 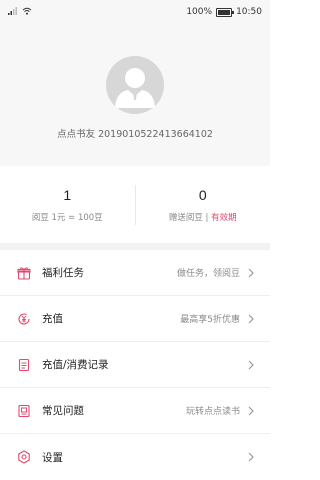 What do you see at coordinates (135, 88) in the screenshot?
I see `default-avatar-icon` at bounding box center [135, 88].